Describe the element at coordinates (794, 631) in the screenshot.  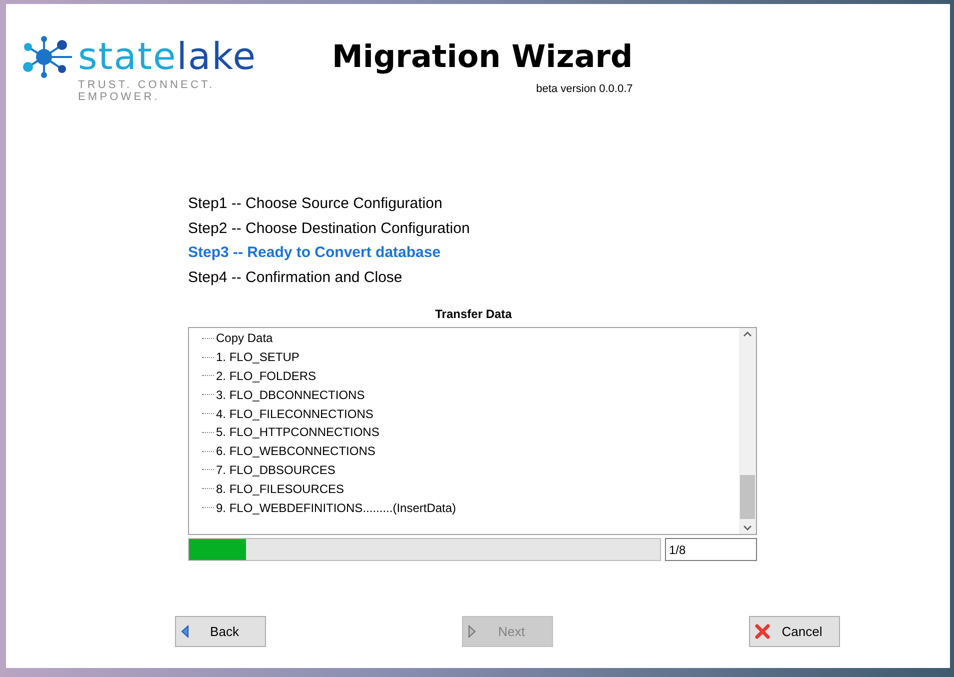
I see `cancel-button: Cancel` at that location.